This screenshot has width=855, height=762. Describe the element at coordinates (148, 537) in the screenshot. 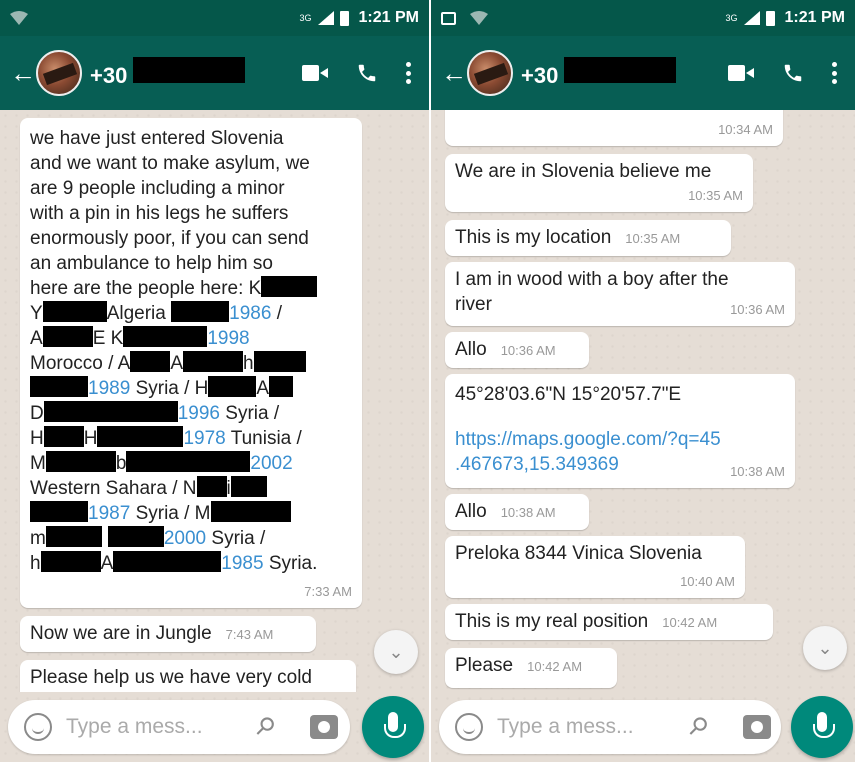

I see `message-line: m 2000 Syria /` at that location.